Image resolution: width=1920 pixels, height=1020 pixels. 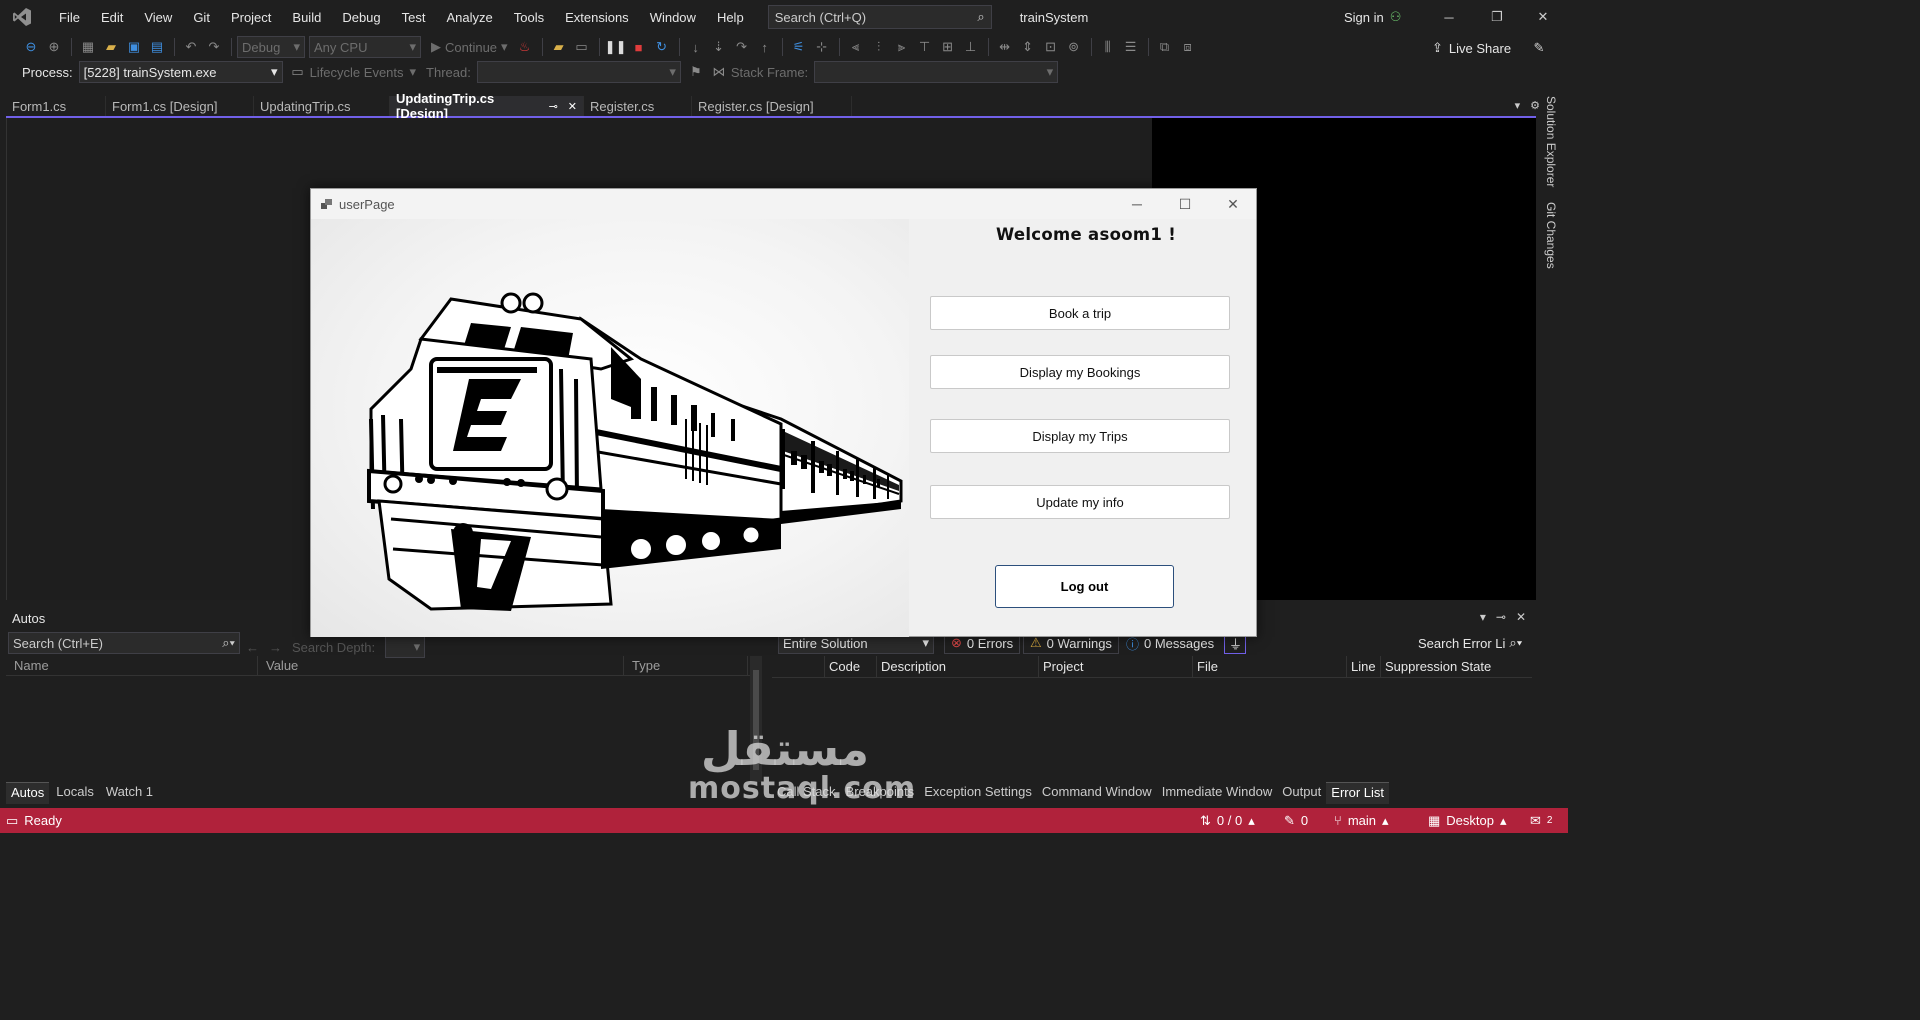 What do you see at coordinates (978, 793) in the screenshot?
I see `bottom-tab-exception-settings: Exception Settings` at bounding box center [978, 793].